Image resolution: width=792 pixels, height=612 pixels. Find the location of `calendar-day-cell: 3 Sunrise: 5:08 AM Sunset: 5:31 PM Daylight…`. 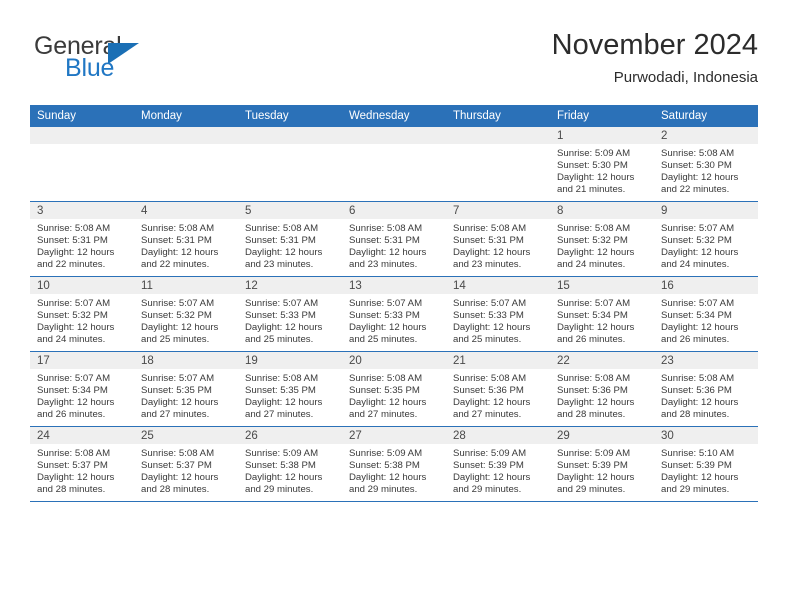

calendar-day-cell: 3 Sunrise: 5:08 AM Sunset: 5:31 PM Daylight… is located at coordinates (82, 239).